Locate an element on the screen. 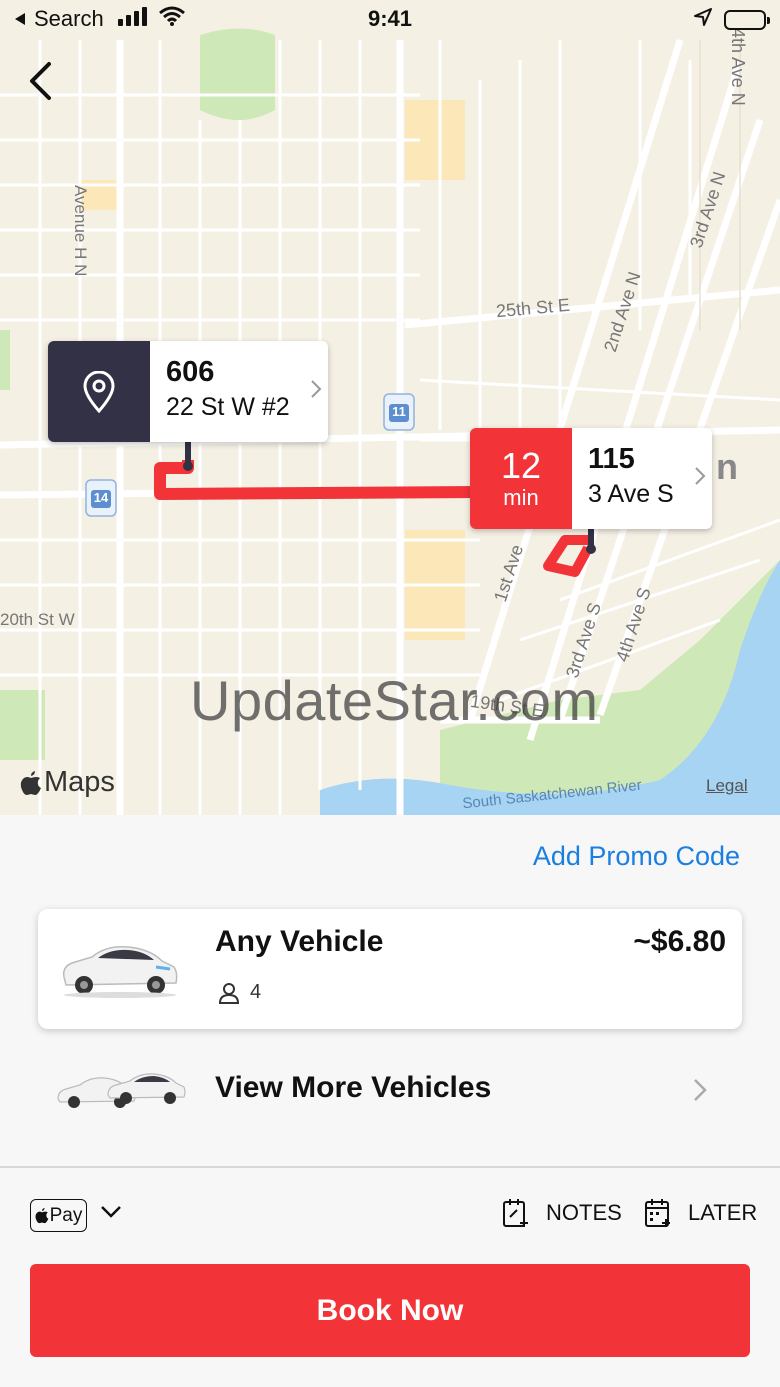 The image size is (780, 1387). battery-icon is located at coordinates (747, 19).